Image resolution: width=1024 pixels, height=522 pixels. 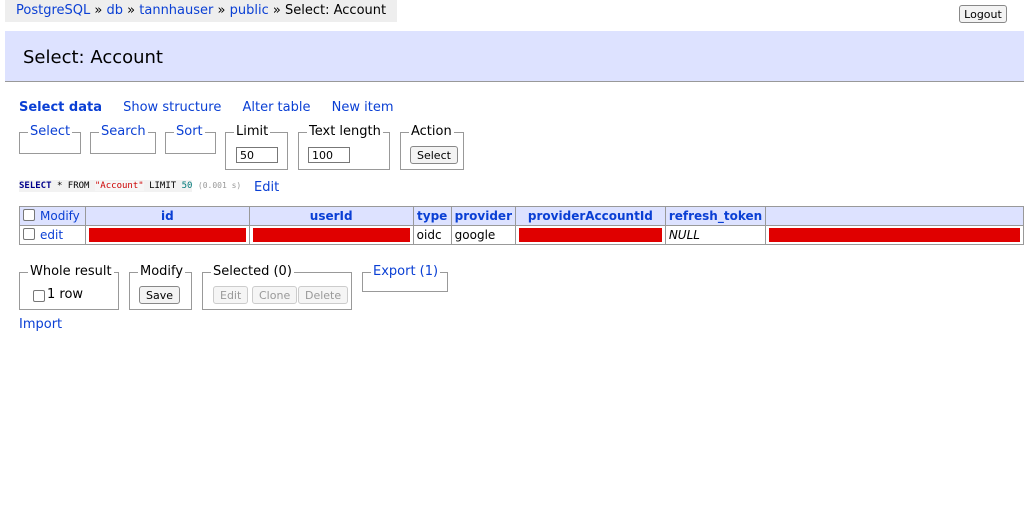 I want to click on column-sort-type: type, so click(x=432, y=216).